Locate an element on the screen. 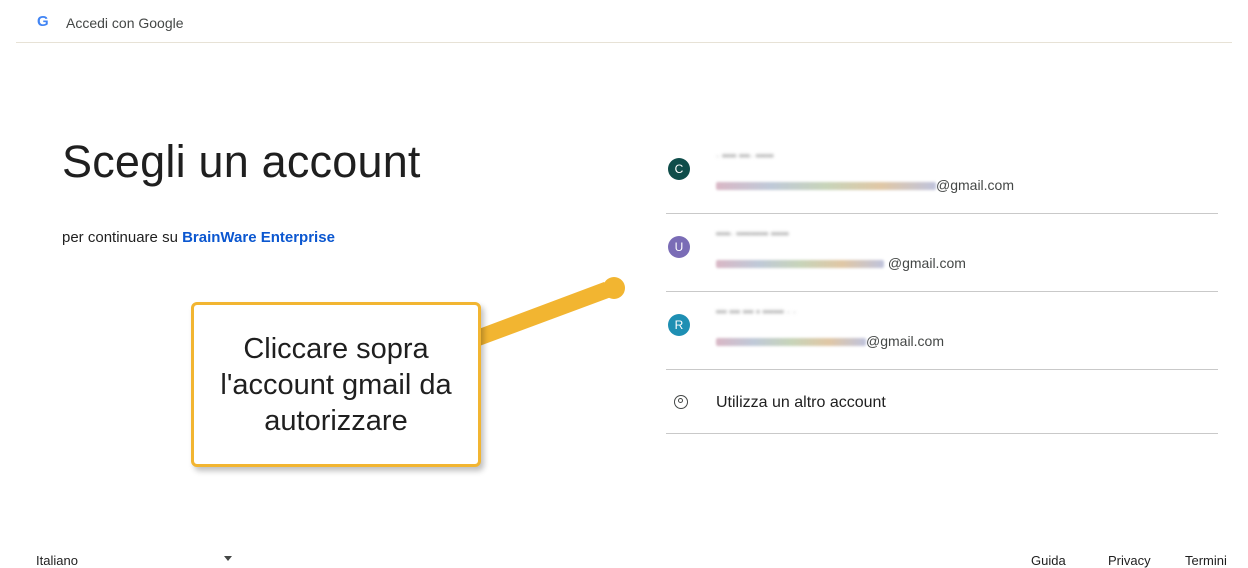 The height and width of the screenshot is (568, 1248). footer: Italiano Guida Privacy Termini is located at coordinates (624, 554).